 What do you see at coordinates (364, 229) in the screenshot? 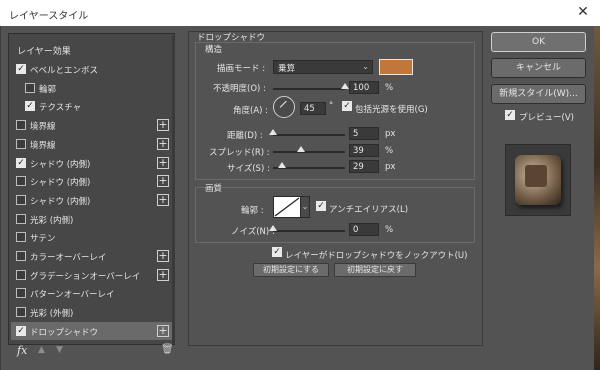
I see `noise-input: 0` at bounding box center [364, 229].